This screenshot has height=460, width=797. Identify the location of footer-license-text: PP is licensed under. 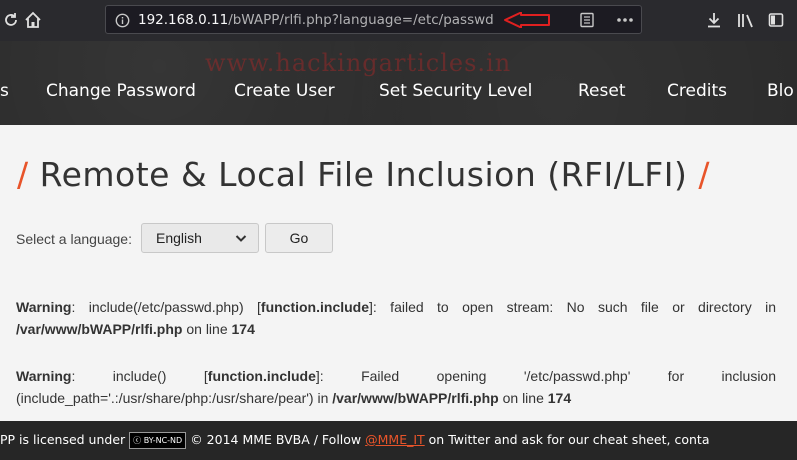
(63, 439).